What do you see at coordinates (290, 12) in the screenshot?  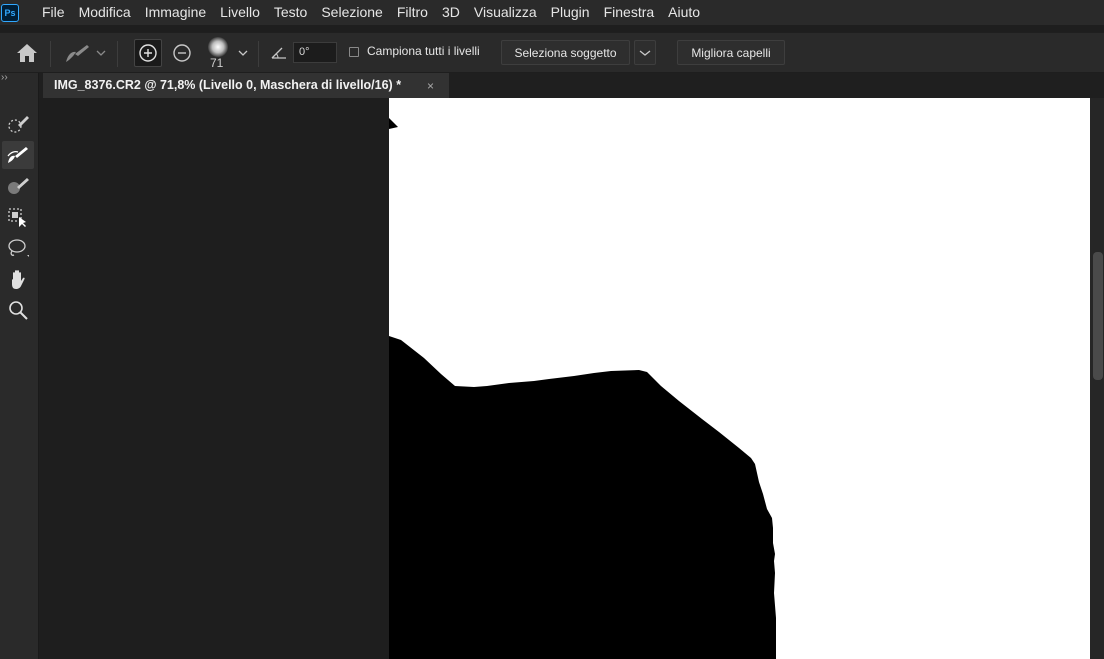 I see `menu-testo: Testo` at bounding box center [290, 12].